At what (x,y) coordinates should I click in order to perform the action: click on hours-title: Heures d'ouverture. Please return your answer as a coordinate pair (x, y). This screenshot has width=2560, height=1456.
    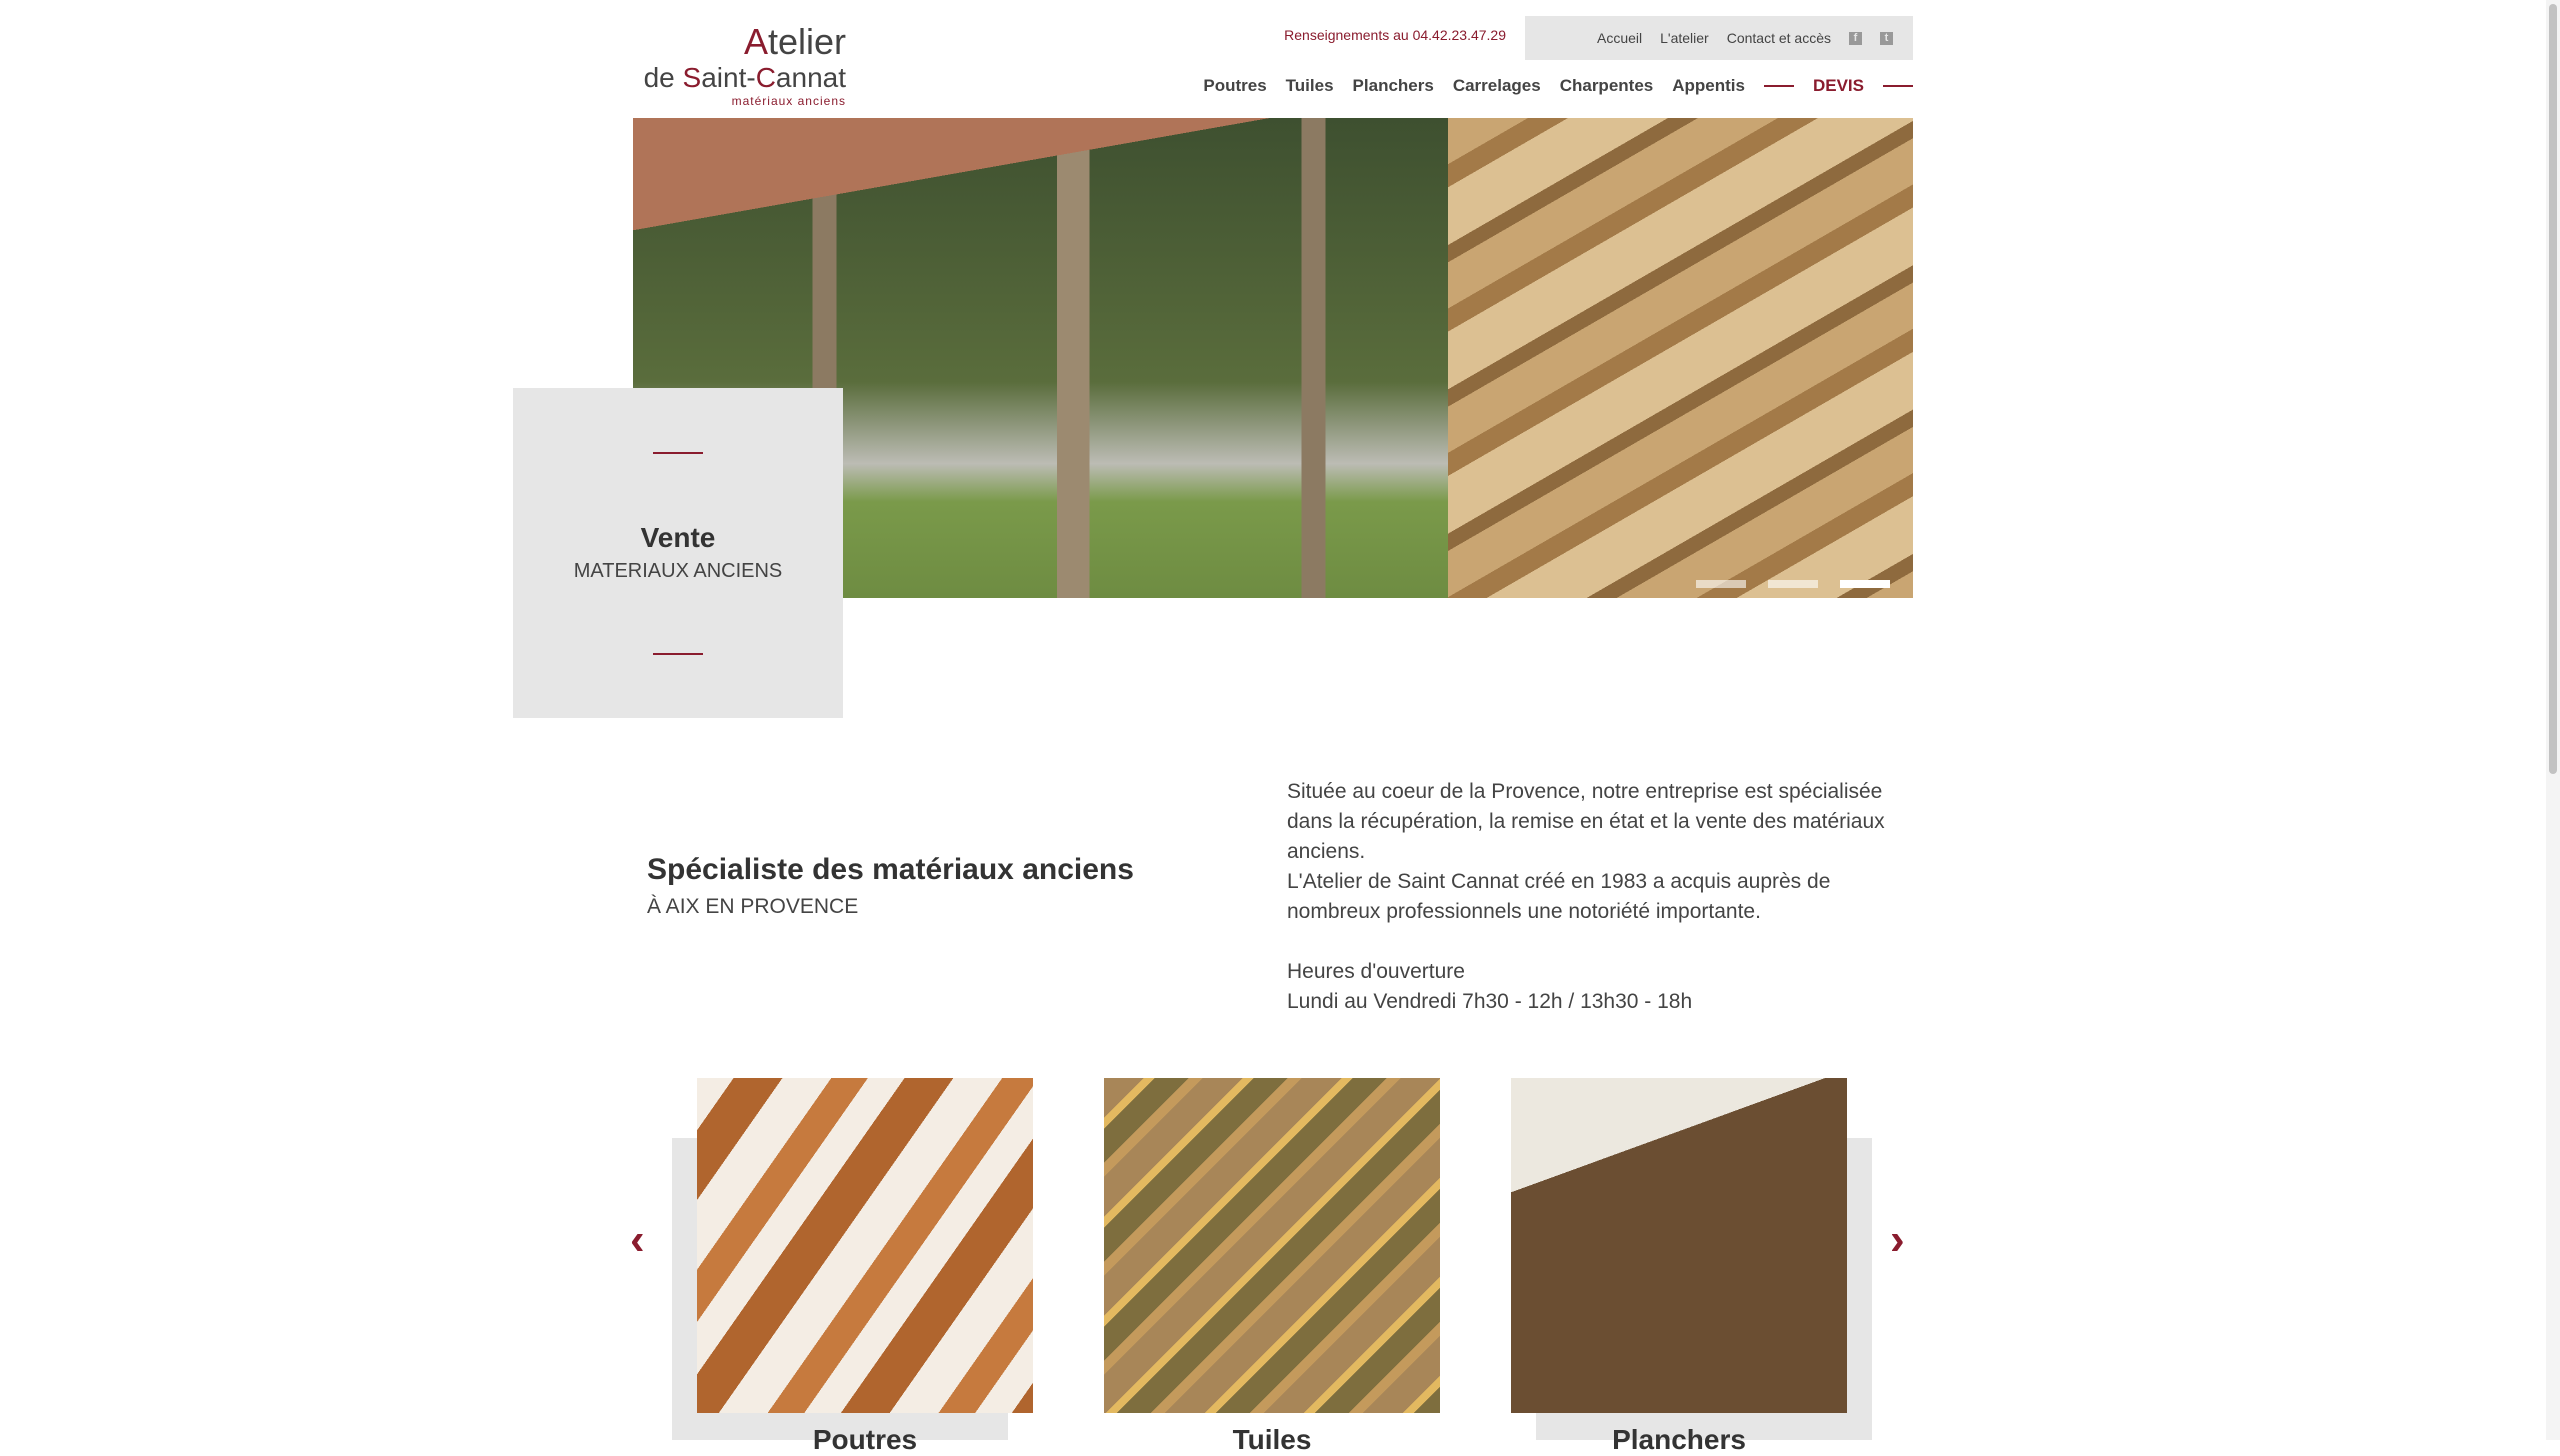
    Looking at the image, I should click on (1376, 971).